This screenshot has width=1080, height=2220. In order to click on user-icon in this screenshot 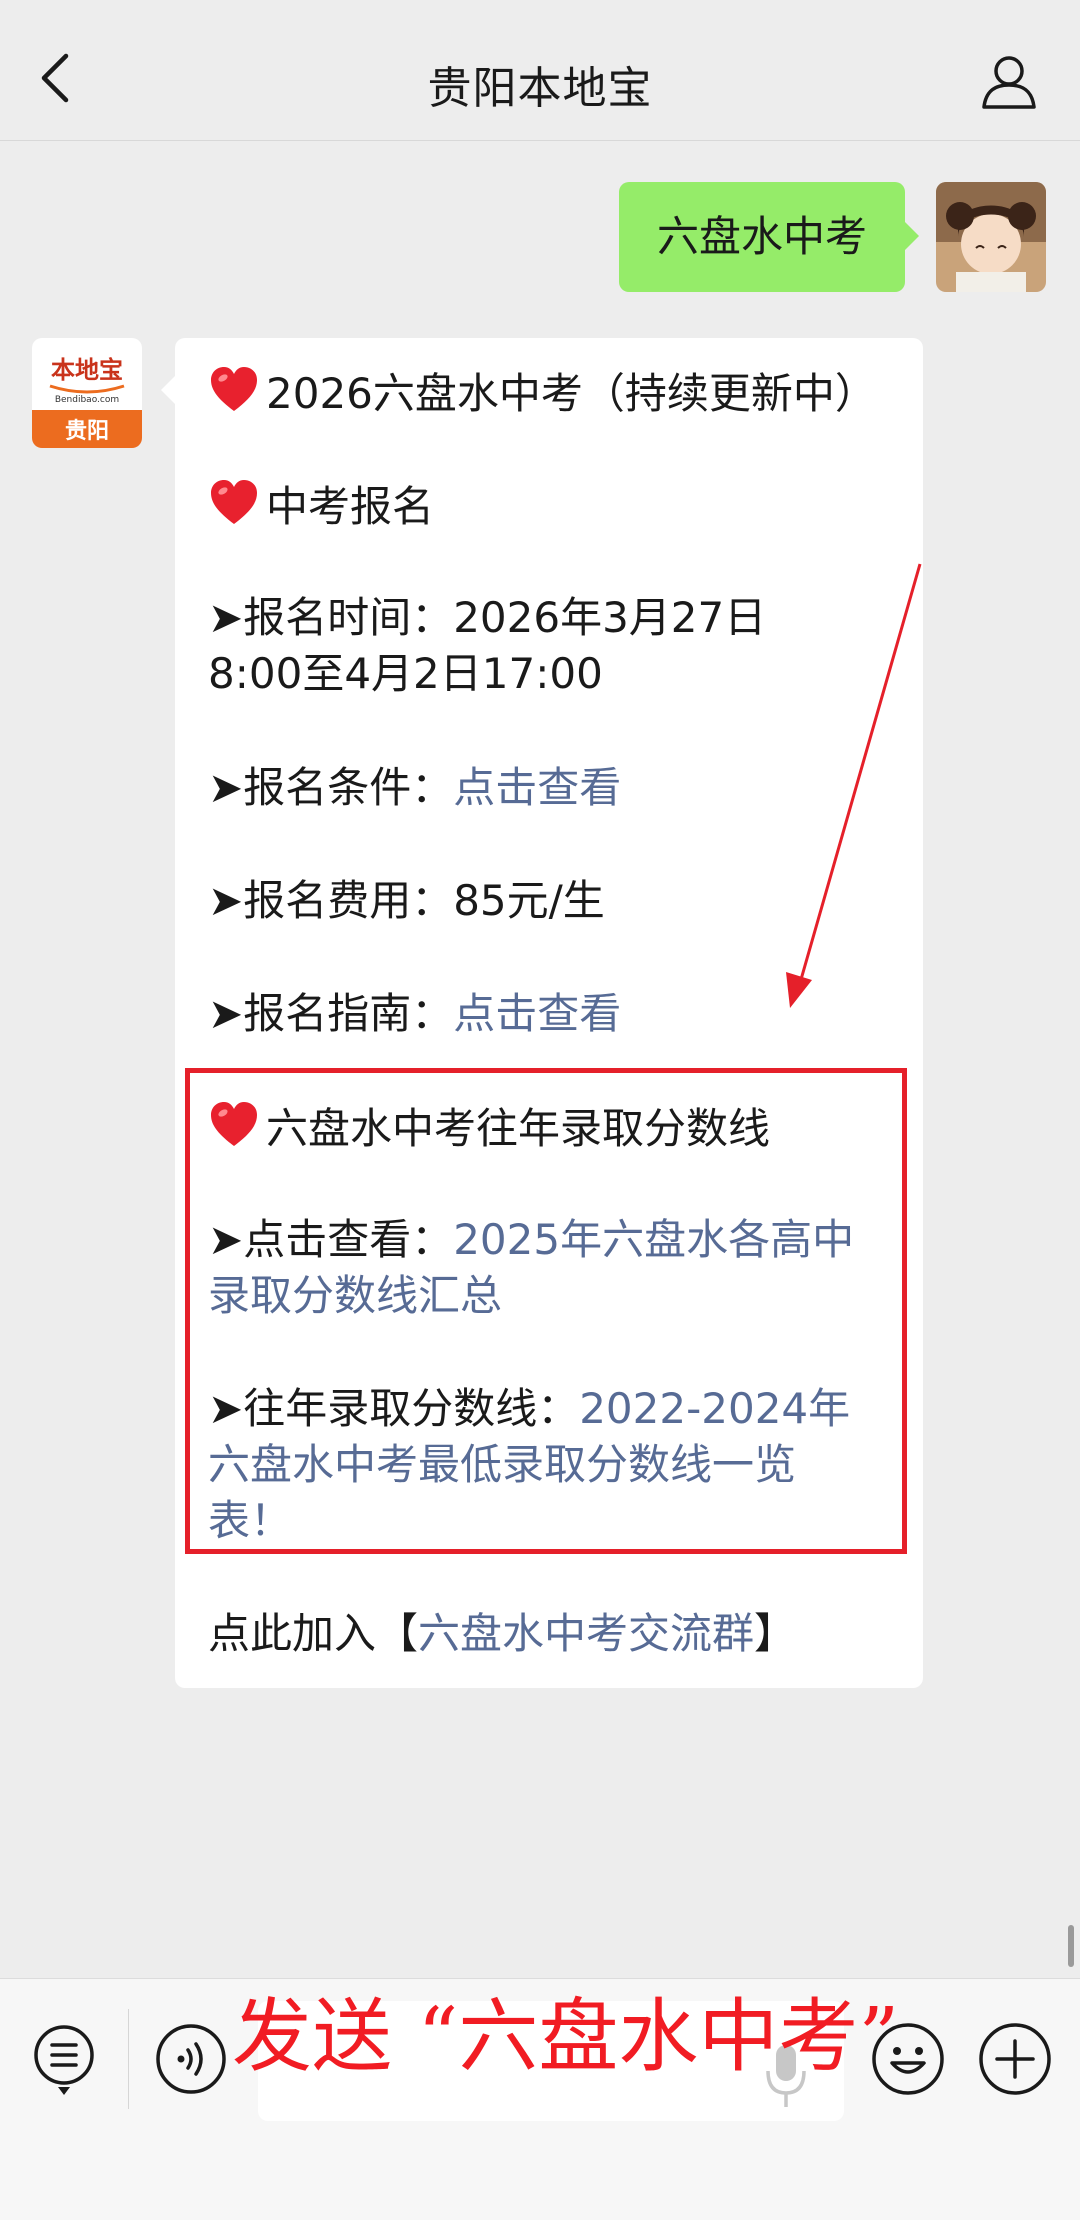, I will do `click(1009, 81)`.